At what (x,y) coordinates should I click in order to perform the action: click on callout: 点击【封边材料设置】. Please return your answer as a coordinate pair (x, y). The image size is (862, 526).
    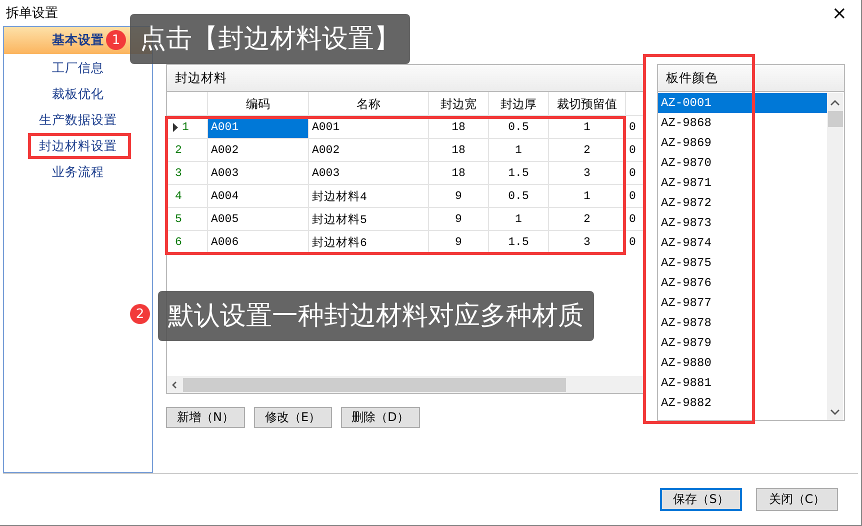
    Looking at the image, I should click on (270, 39).